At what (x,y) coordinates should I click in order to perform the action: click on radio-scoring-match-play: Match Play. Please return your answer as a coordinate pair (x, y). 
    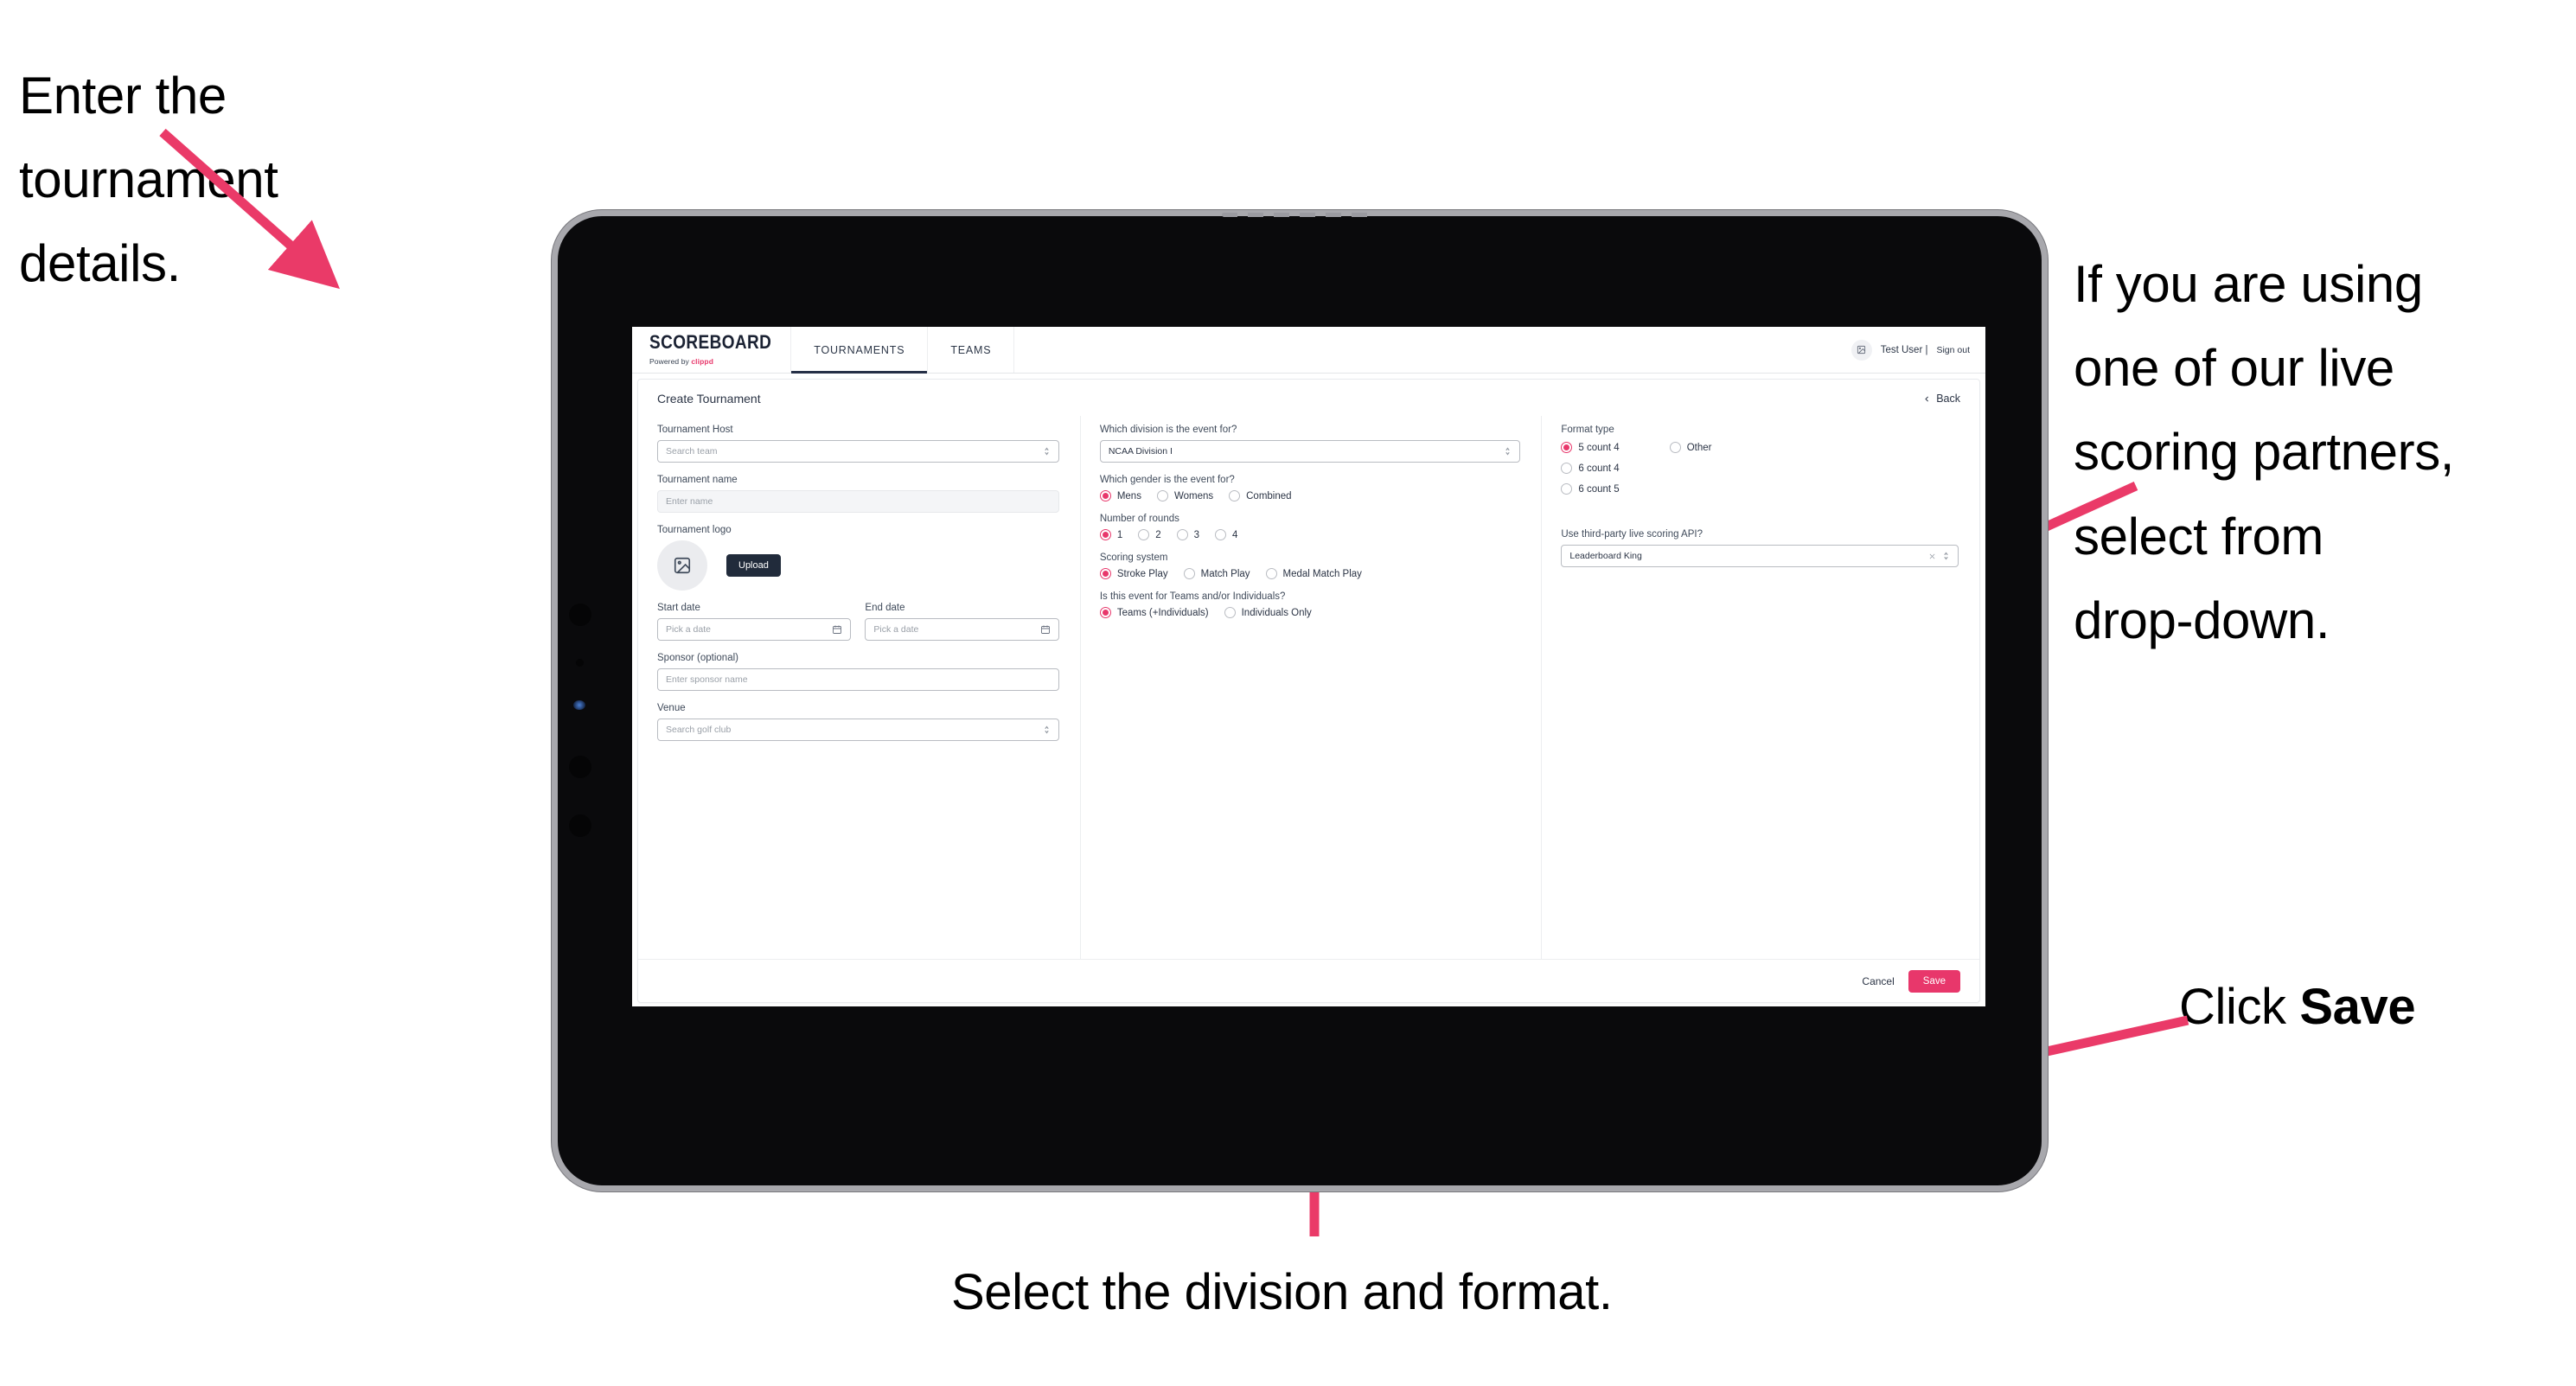
    Looking at the image, I should click on (1216, 573).